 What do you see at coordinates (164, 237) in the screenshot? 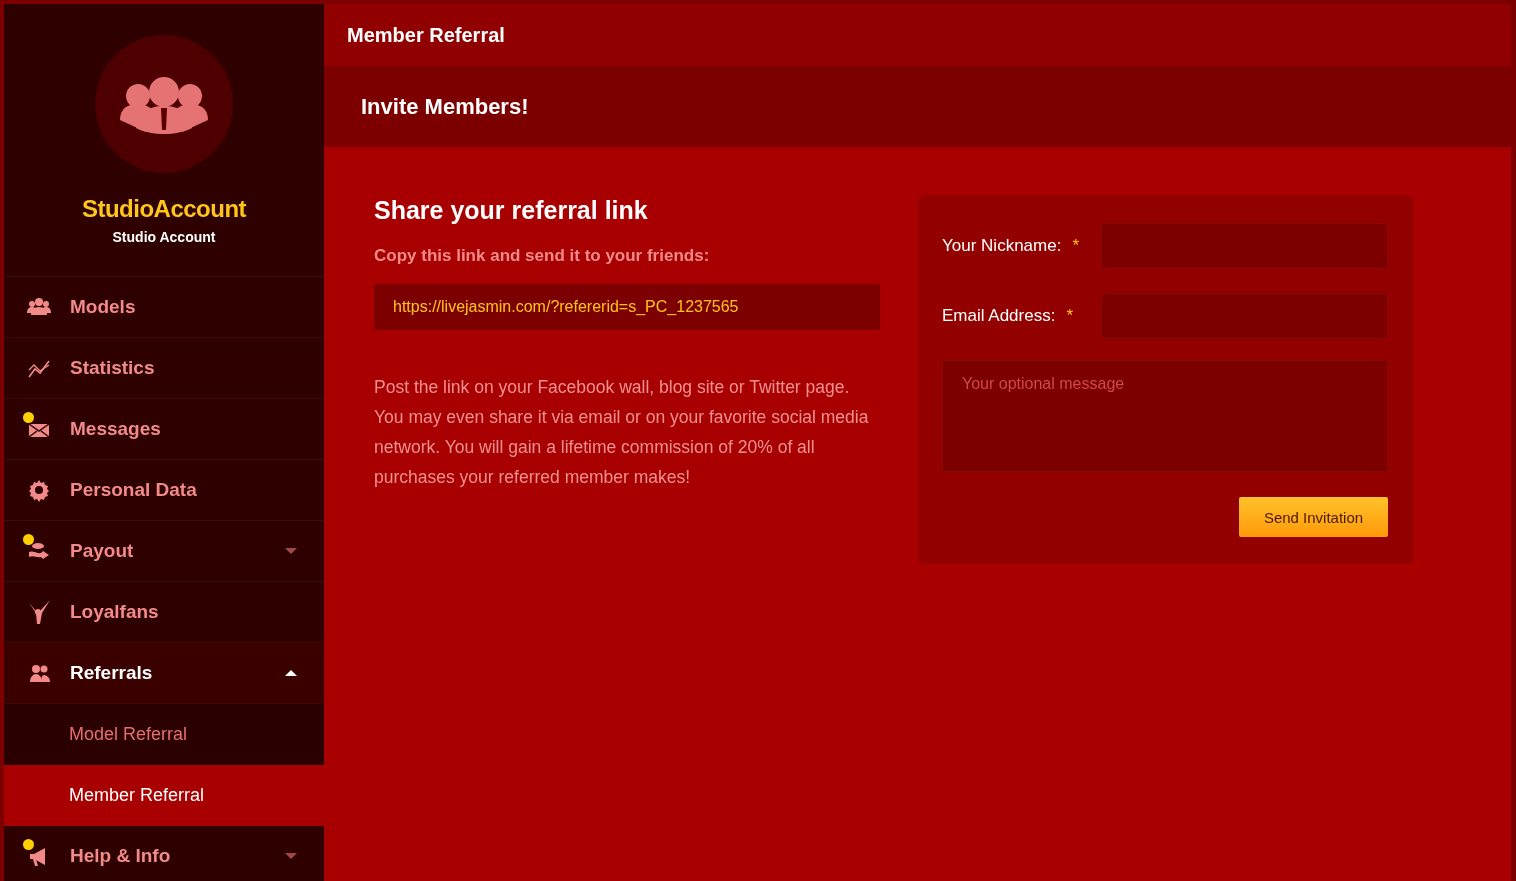
I see `account-type: Studio Account` at bounding box center [164, 237].